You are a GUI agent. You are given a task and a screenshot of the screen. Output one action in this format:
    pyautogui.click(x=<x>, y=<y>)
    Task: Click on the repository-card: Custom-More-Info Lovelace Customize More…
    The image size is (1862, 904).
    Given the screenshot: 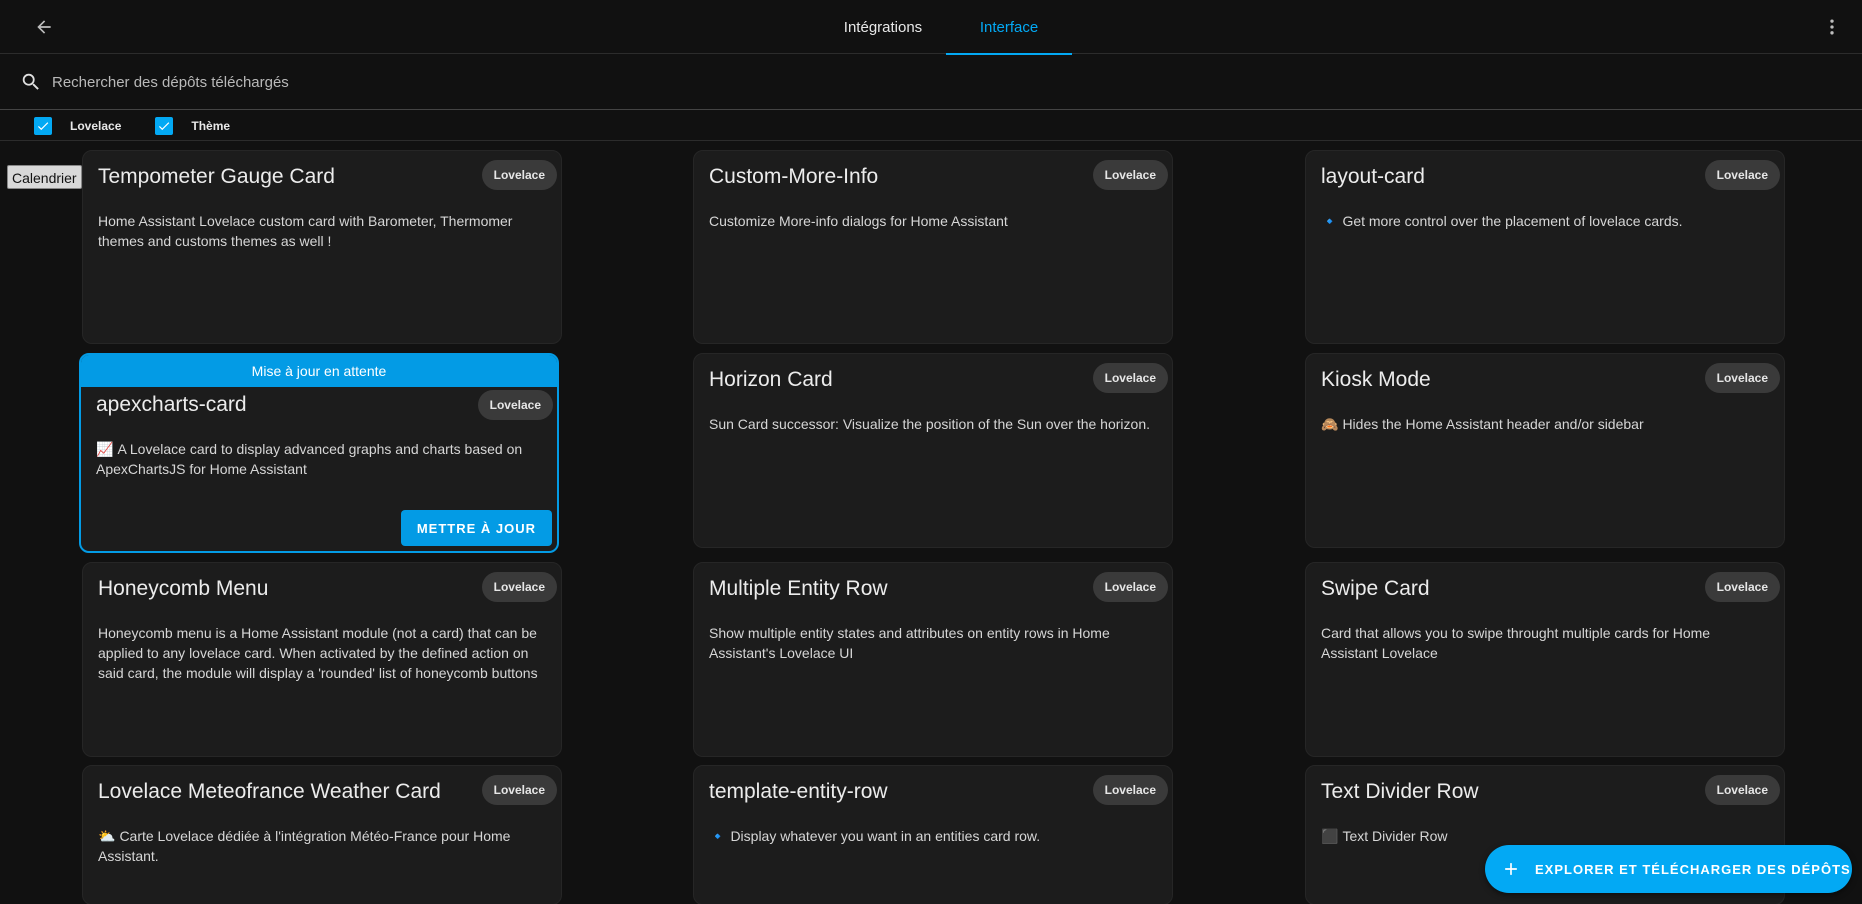 What is the action you would take?
    pyautogui.click(x=933, y=247)
    